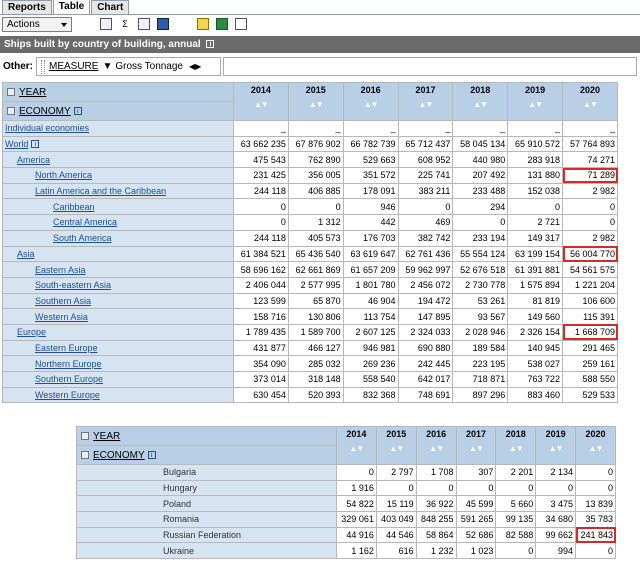 This screenshot has height=574, width=640. What do you see at coordinates (163, 24) in the screenshot?
I see `save-icon` at bounding box center [163, 24].